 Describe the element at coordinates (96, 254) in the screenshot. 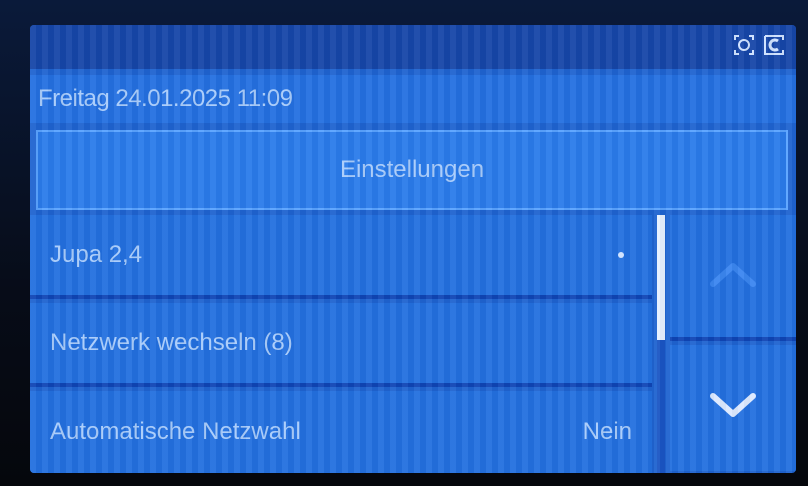

I see `list-item-label: Jupa 2,4` at that location.